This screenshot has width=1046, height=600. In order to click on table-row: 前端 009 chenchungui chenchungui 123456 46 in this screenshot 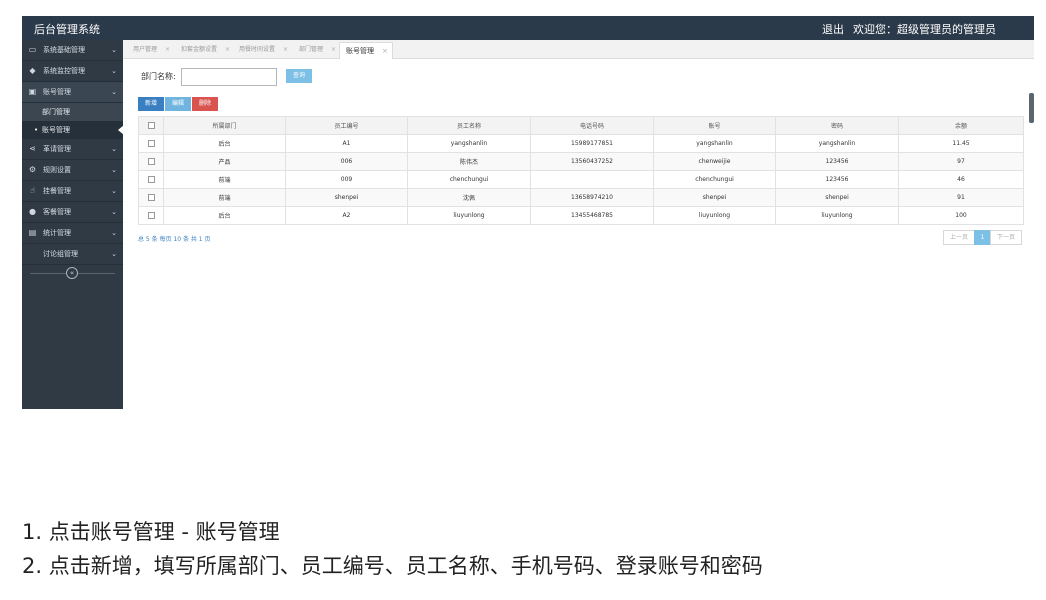, I will do `click(581, 179)`.